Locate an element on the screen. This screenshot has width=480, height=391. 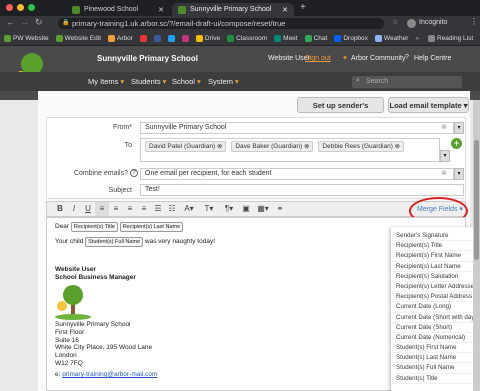
merge-field-item: Recipient(s) Letter Addressee is located at coordinates (435, 287).